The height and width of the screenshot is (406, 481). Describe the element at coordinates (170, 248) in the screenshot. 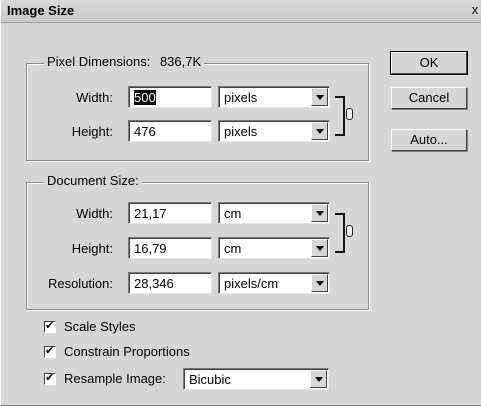

I see `doc-height-input: 16,79` at that location.